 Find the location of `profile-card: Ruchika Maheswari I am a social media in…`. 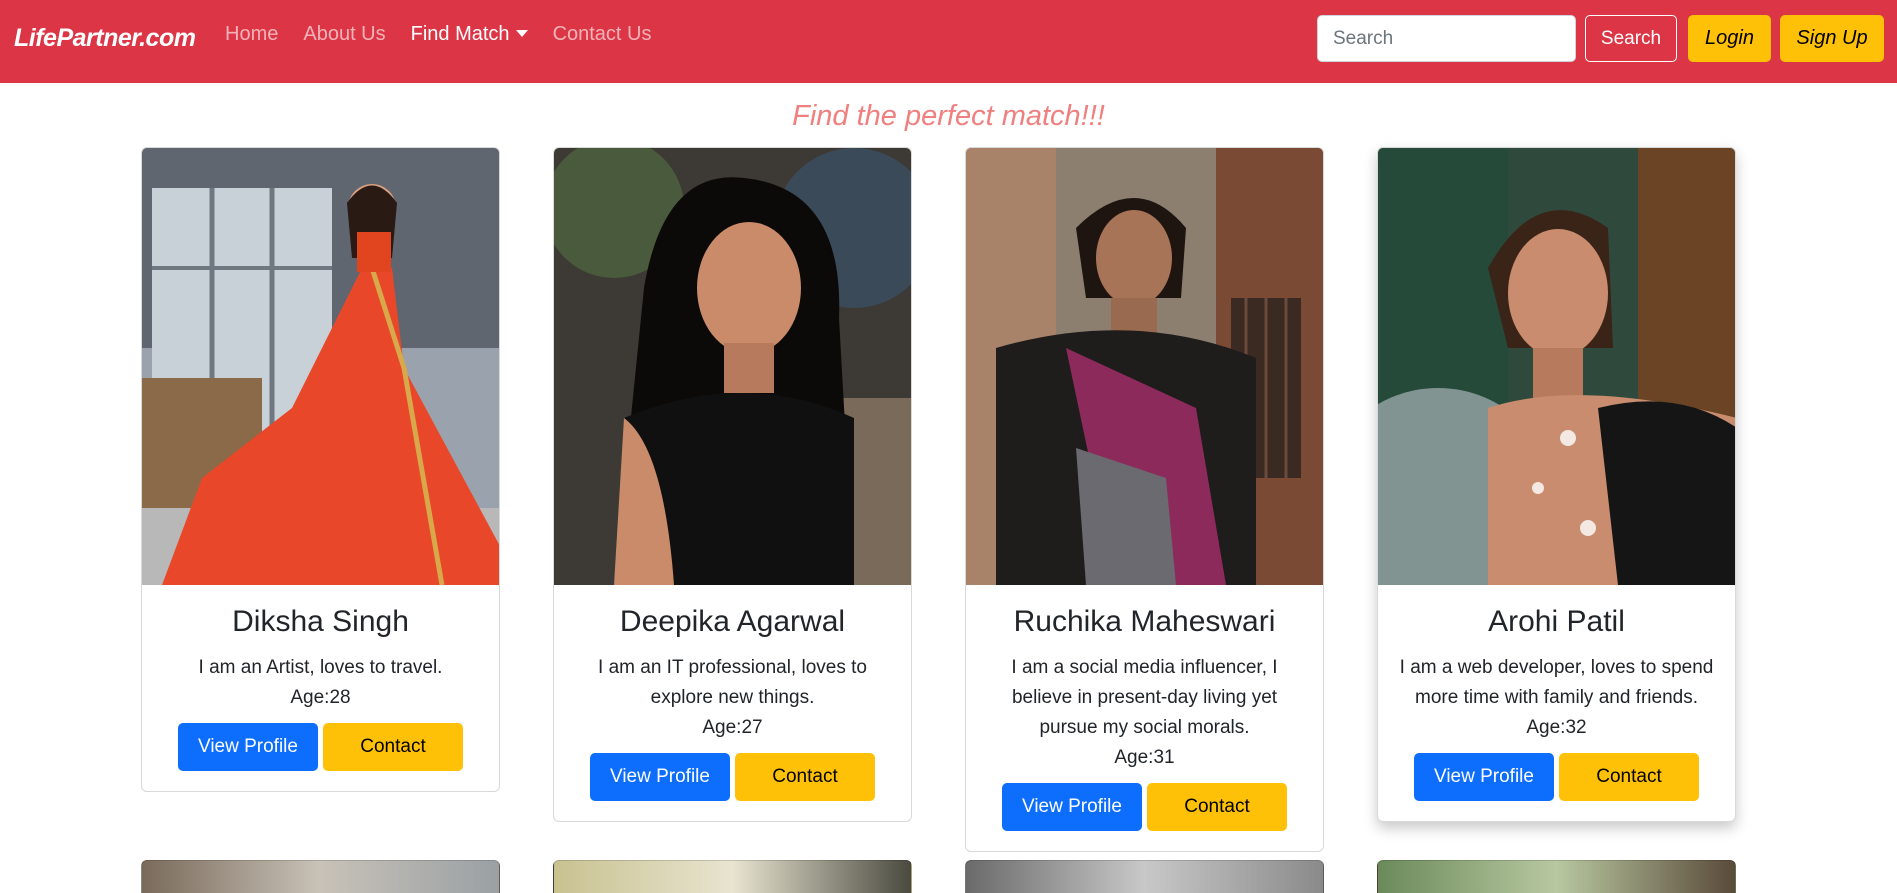

profile-card: Ruchika Maheswari I am a social media in… is located at coordinates (1144, 499).